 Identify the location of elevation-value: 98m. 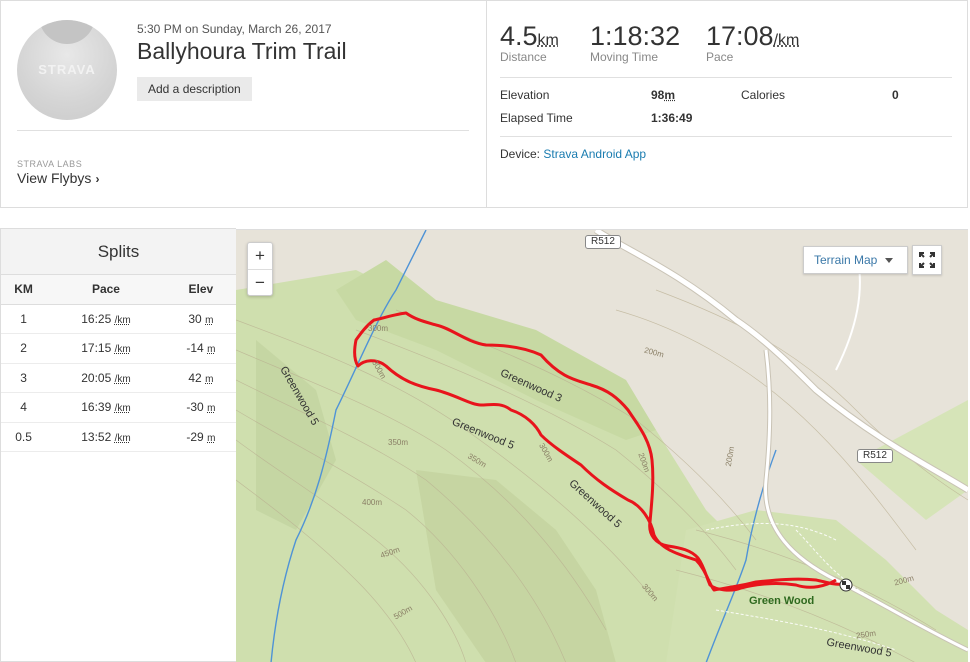
(663, 95).